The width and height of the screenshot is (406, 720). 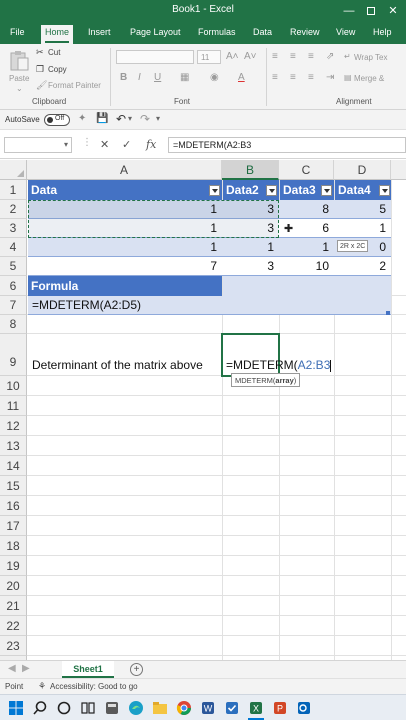 What do you see at coordinates (112, 708) in the screenshot?
I see `widgets-icon` at bounding box center [112, 708].